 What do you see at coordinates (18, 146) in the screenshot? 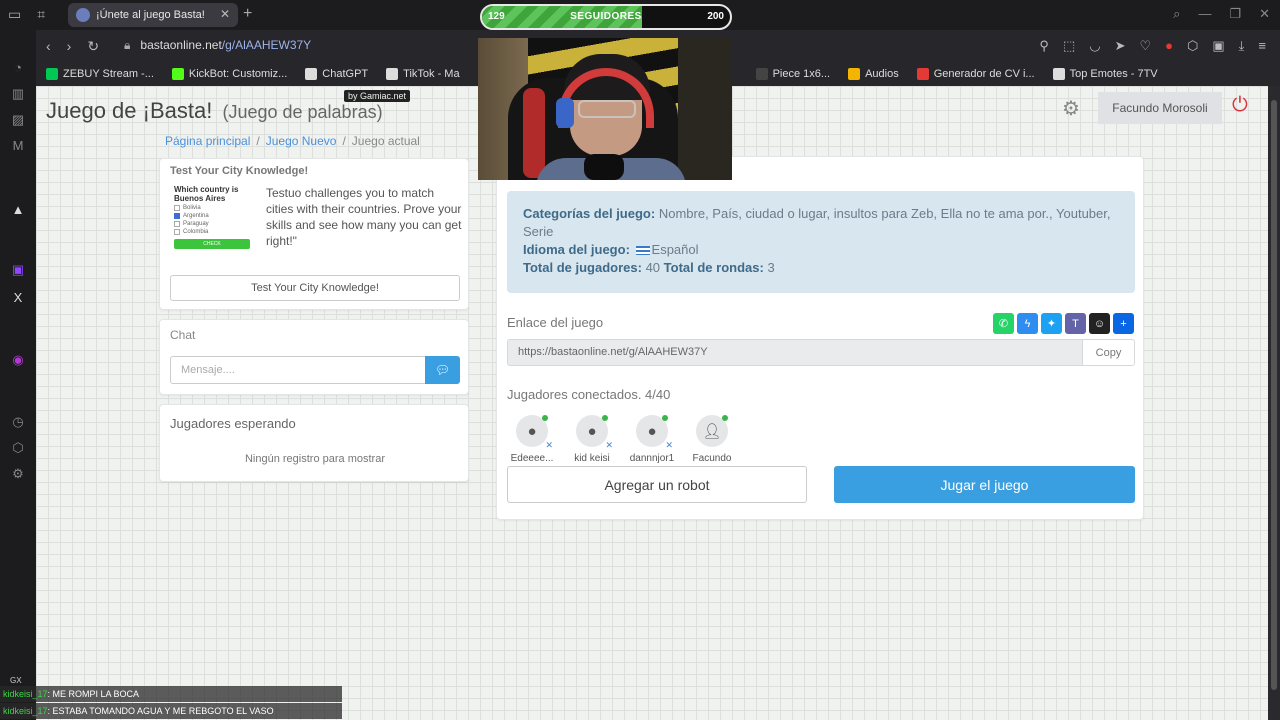
I see `m-icon: M` at bounding box center [18, 146].